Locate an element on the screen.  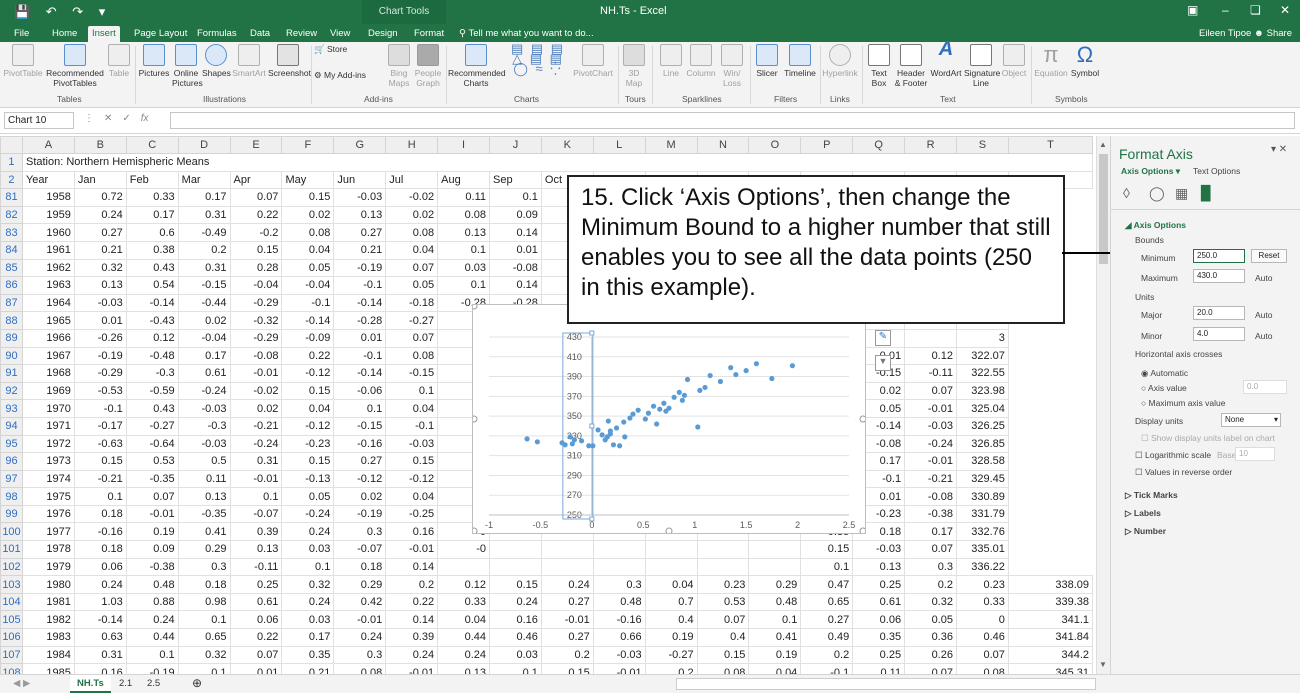
column-header: K is located at coordinates (567, 145).